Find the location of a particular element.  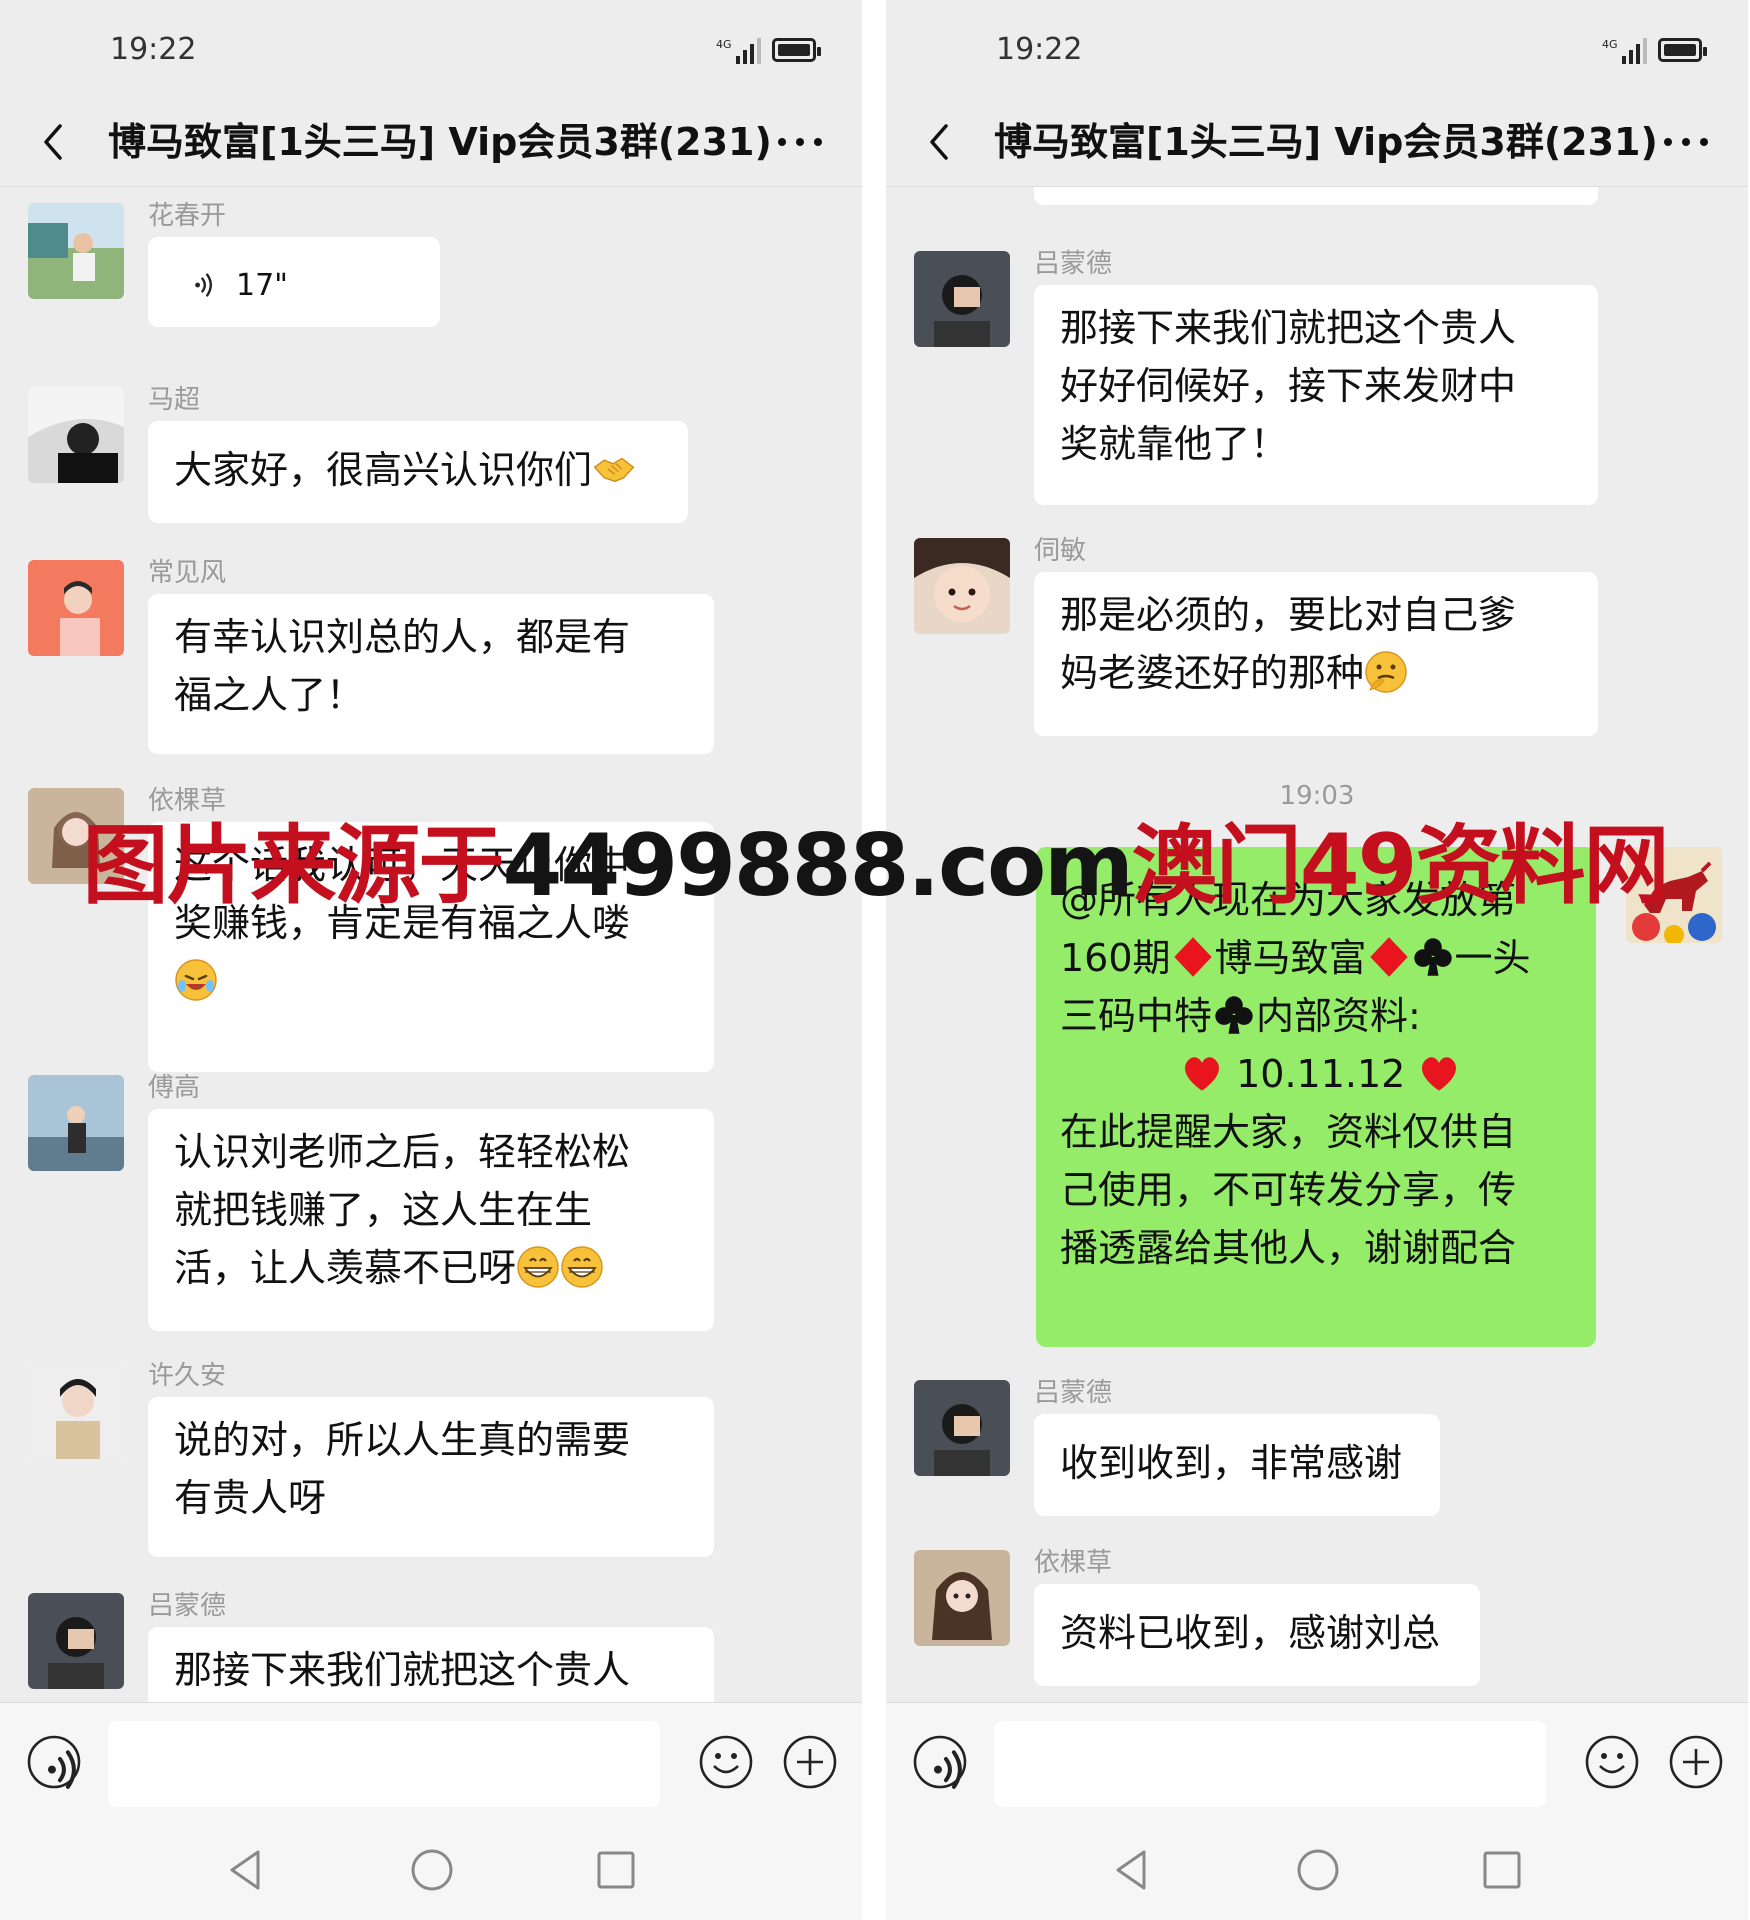

voice-message: 17" is located at coordinates (294, 282).